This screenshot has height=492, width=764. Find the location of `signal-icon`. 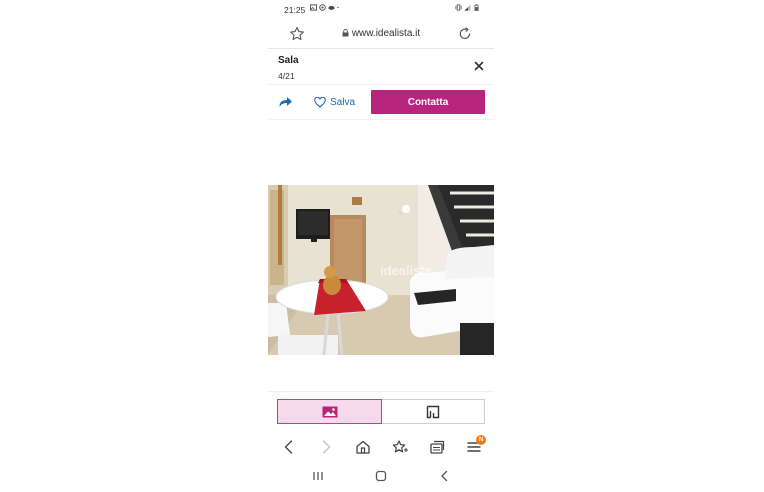

signal-icon is located at coordinates (467, 7).